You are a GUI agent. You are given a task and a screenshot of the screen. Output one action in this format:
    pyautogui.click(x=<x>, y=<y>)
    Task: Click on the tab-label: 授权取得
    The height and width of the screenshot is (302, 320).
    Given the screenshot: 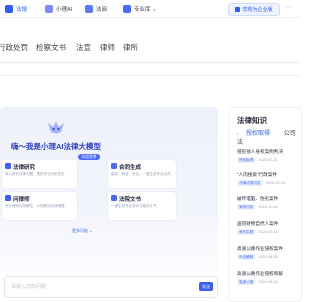 What is the action you would take?
    pyautogui.click(x=258, y=134)
    